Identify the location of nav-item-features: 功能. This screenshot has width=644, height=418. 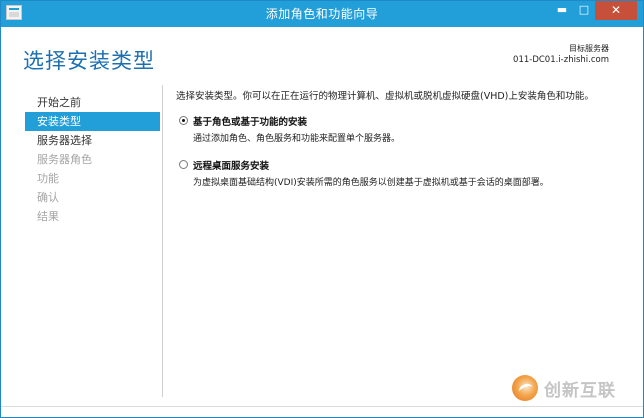
(48, 178).